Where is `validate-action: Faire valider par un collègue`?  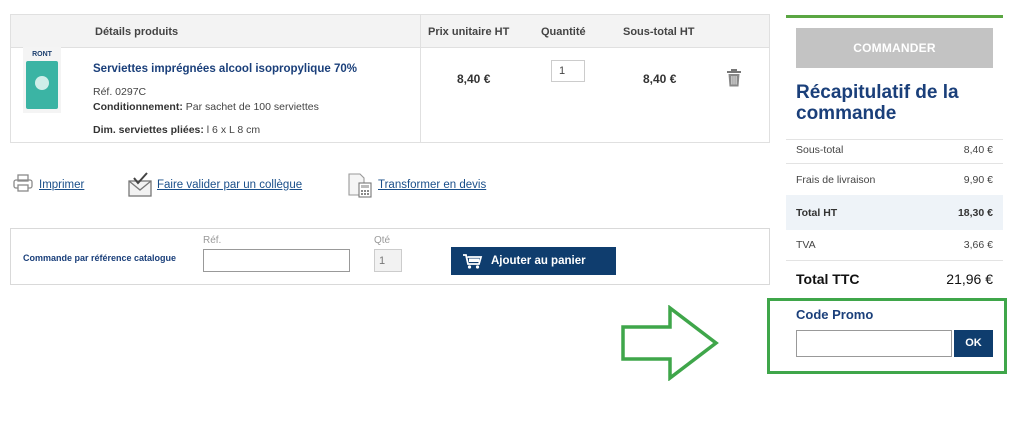
validate-action: Faire valider par un collègue is located at coordinates (218, 185).